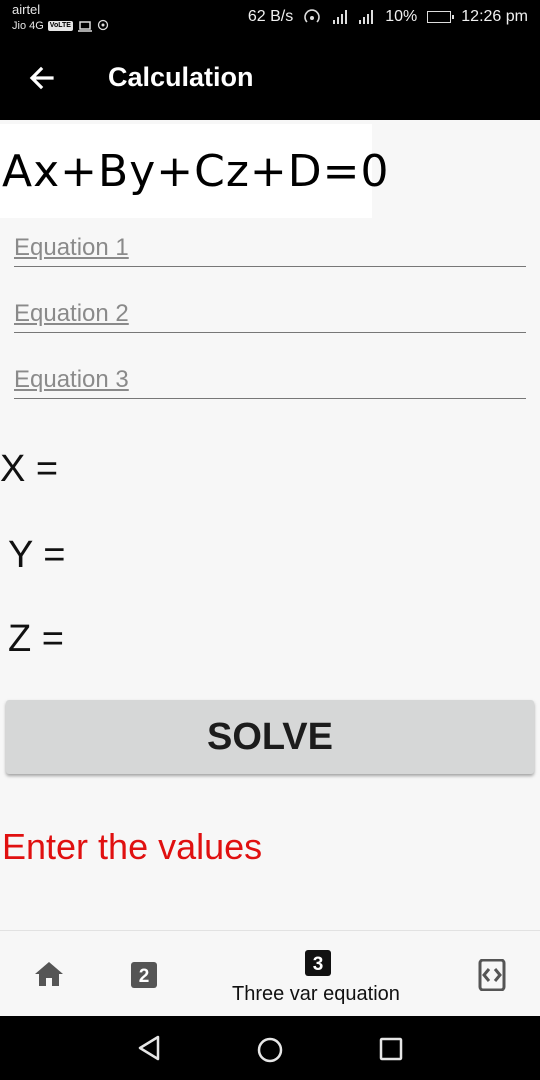  I want to click on formula-image: Ax+By+Cz+D=0, so click(194, 171).